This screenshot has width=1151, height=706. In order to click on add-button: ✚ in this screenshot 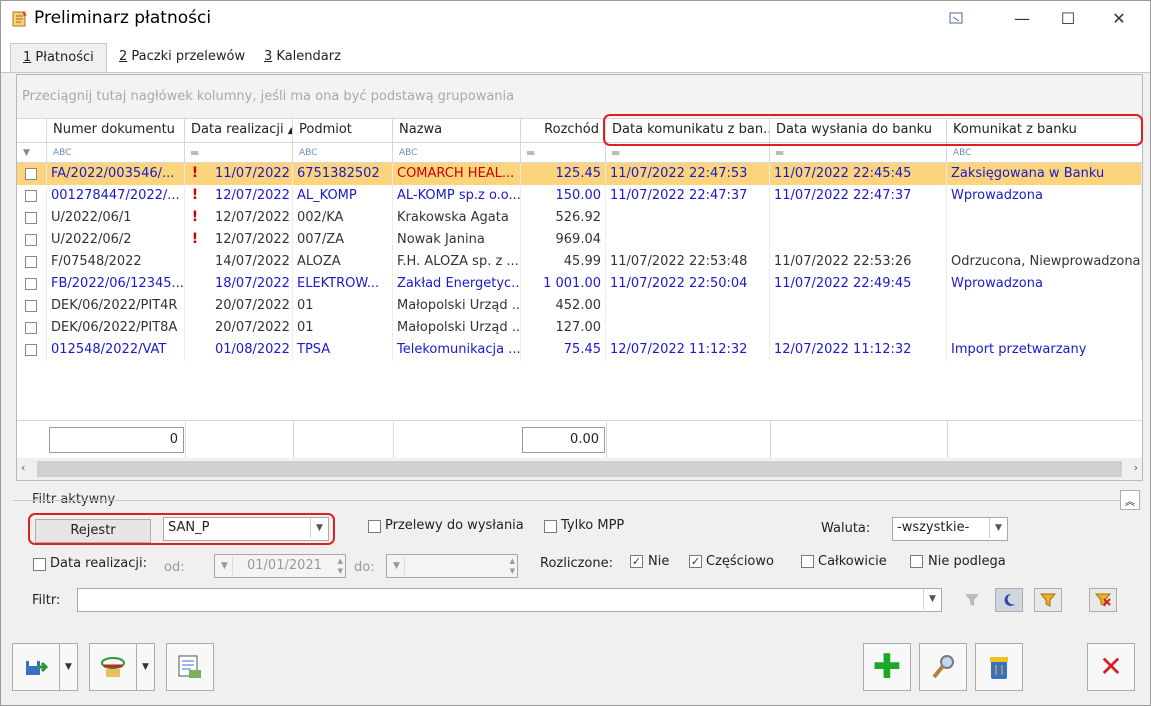, I will do `click(887, 667)`.